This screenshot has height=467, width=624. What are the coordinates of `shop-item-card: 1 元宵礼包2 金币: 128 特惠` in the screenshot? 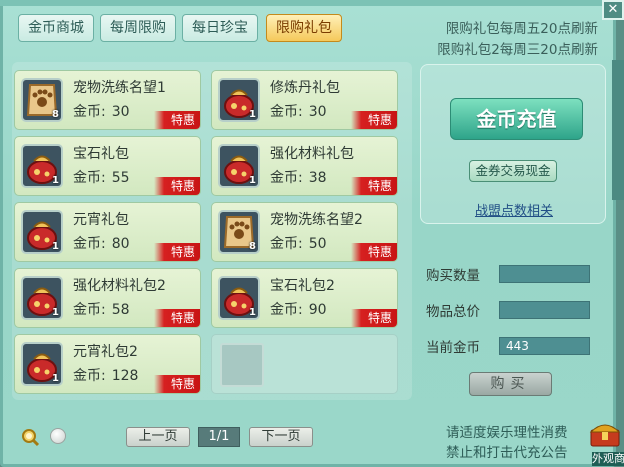 It's located at (107, 364).